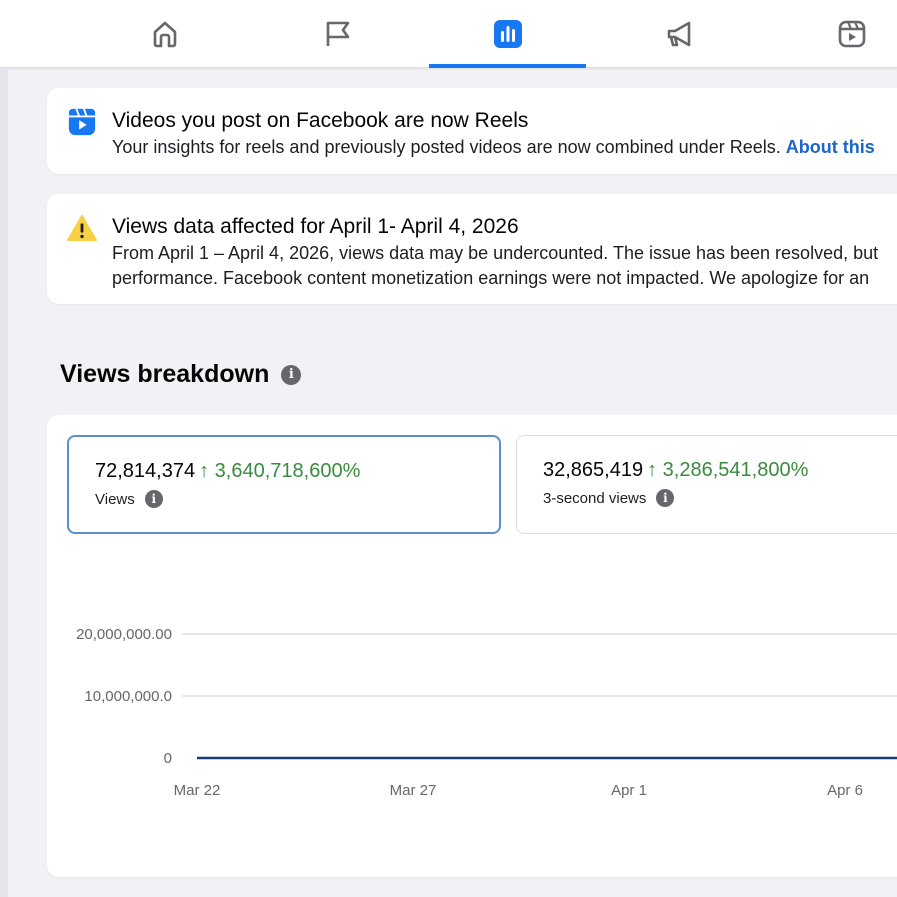 The width and height of the screenshot is (897, 897). What do you see at coordinates (165, 374) in the screenshot?
I see `views-breakdown-title: Views breakdown` at bounding box center [165, 374].